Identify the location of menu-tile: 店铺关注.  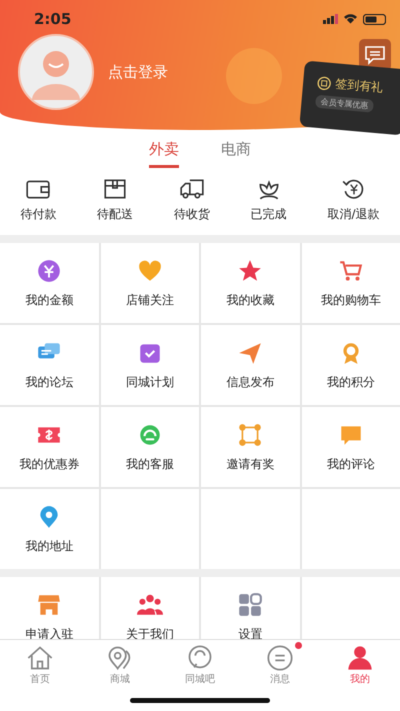
(149, 283).